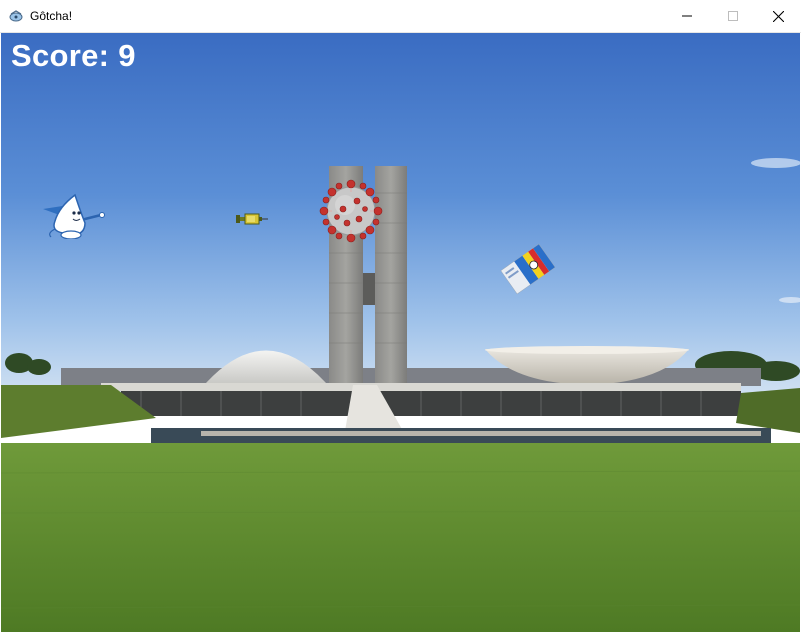 The width and height of the screenshot is (801, 633). Describe the element at coordinates (73, 55) in the screenshot. I see `score-label: Score: 9` at that location.